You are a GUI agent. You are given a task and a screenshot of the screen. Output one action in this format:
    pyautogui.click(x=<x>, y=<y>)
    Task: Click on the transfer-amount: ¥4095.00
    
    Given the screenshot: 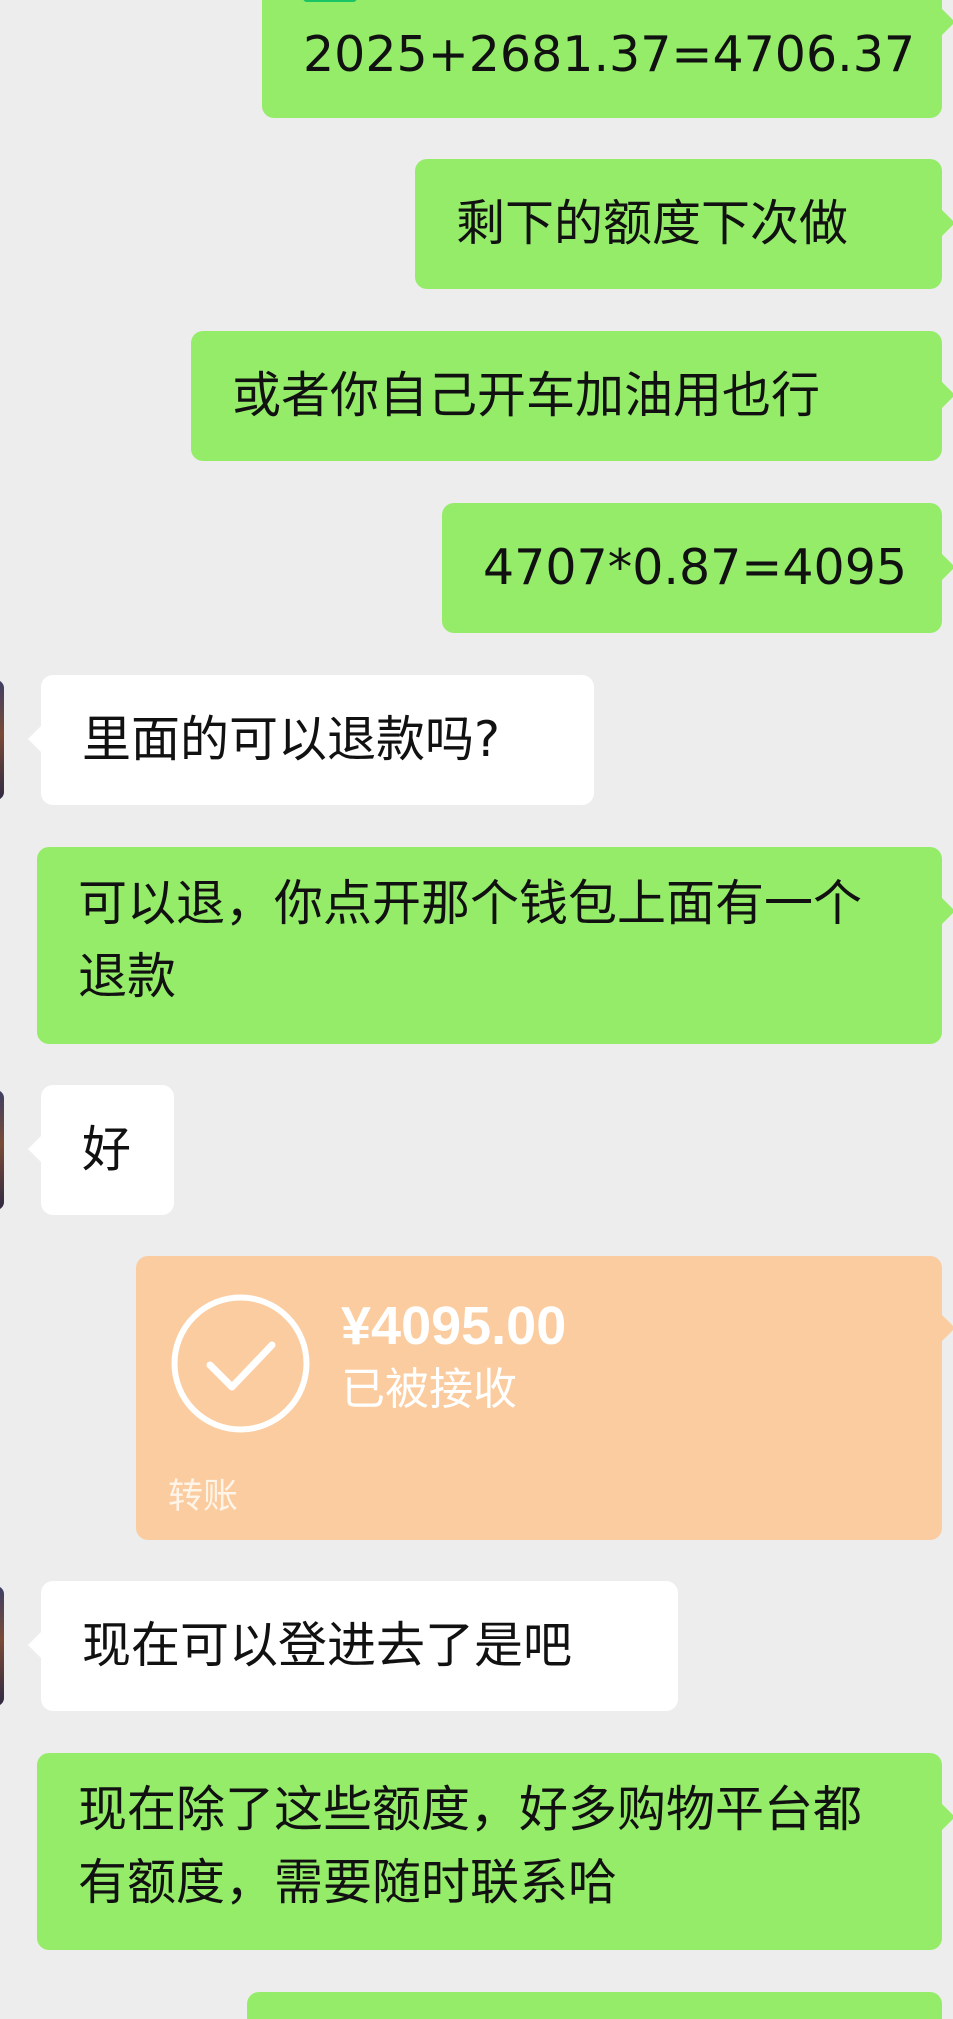 What is the action you would take?
    pyautogui.click(x=454, y=1326)
    